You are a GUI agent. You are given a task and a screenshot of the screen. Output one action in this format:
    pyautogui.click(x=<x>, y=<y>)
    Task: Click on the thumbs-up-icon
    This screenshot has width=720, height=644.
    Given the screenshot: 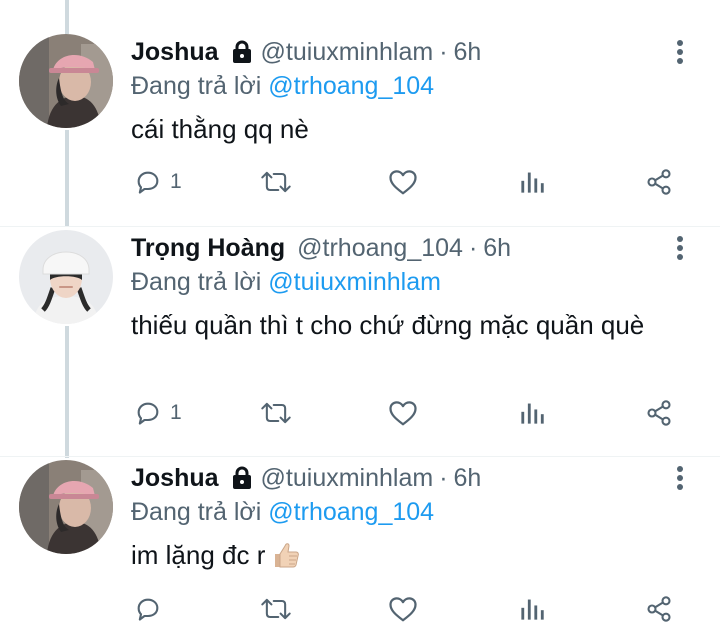 What is the action you would take?
    pyautogui.click(x=286, y=559)
    